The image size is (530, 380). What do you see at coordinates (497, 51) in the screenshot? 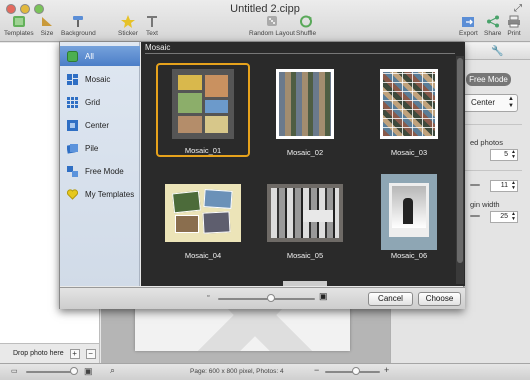
I see `wrench-icon: 🔧` at bounding box center [497, 51].